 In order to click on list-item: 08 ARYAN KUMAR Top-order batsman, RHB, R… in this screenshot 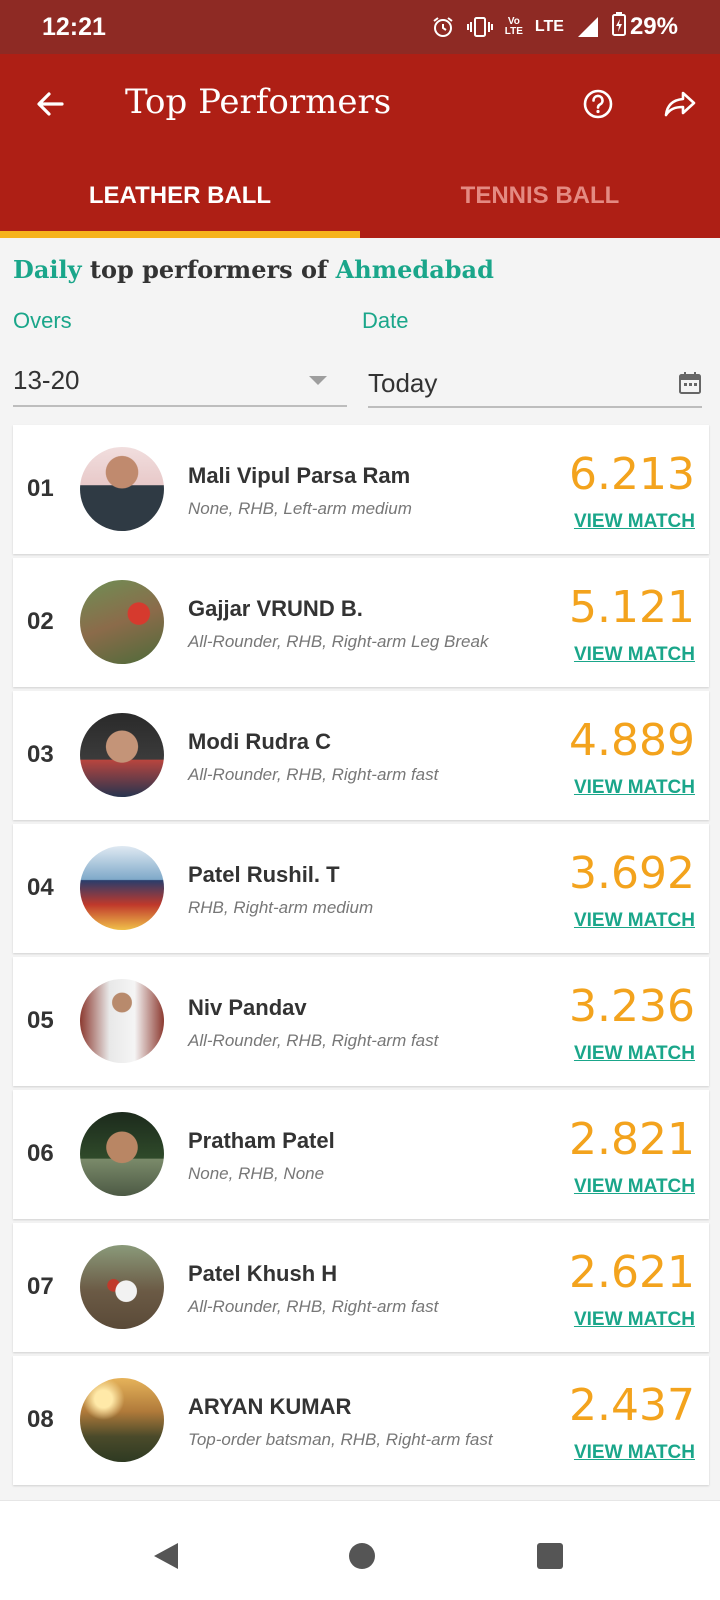, I will do `click(361, 1420)`.